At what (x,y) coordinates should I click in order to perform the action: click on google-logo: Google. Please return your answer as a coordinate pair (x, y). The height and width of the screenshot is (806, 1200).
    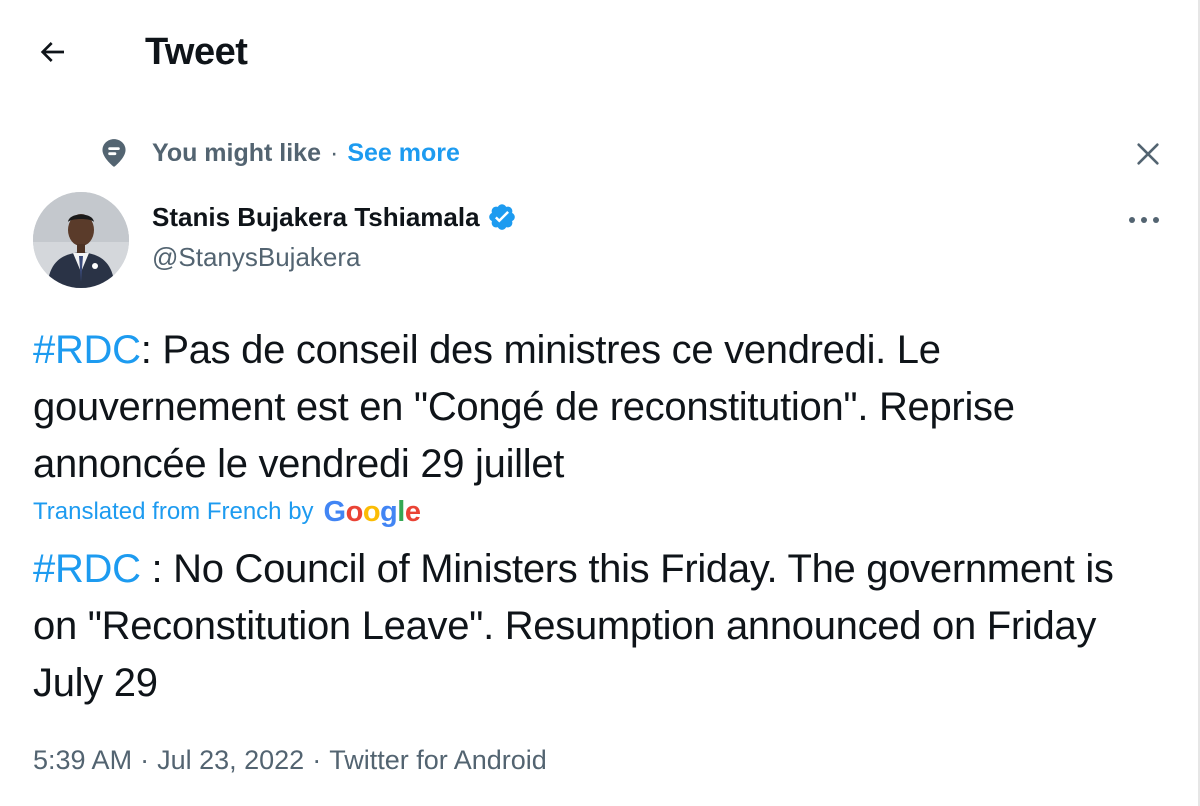
    Looking at the image, I should click on (372, 511).